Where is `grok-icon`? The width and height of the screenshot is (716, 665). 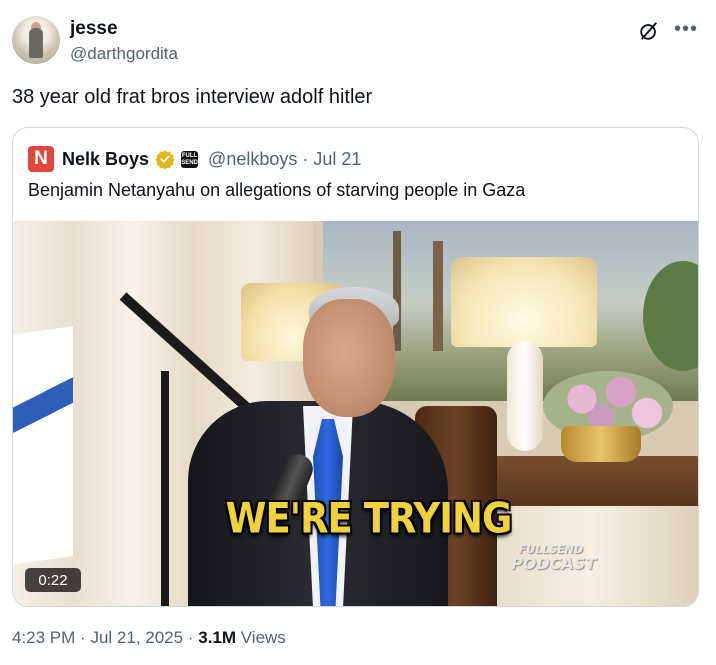
grok-icon is located at coordinates (649, 31).